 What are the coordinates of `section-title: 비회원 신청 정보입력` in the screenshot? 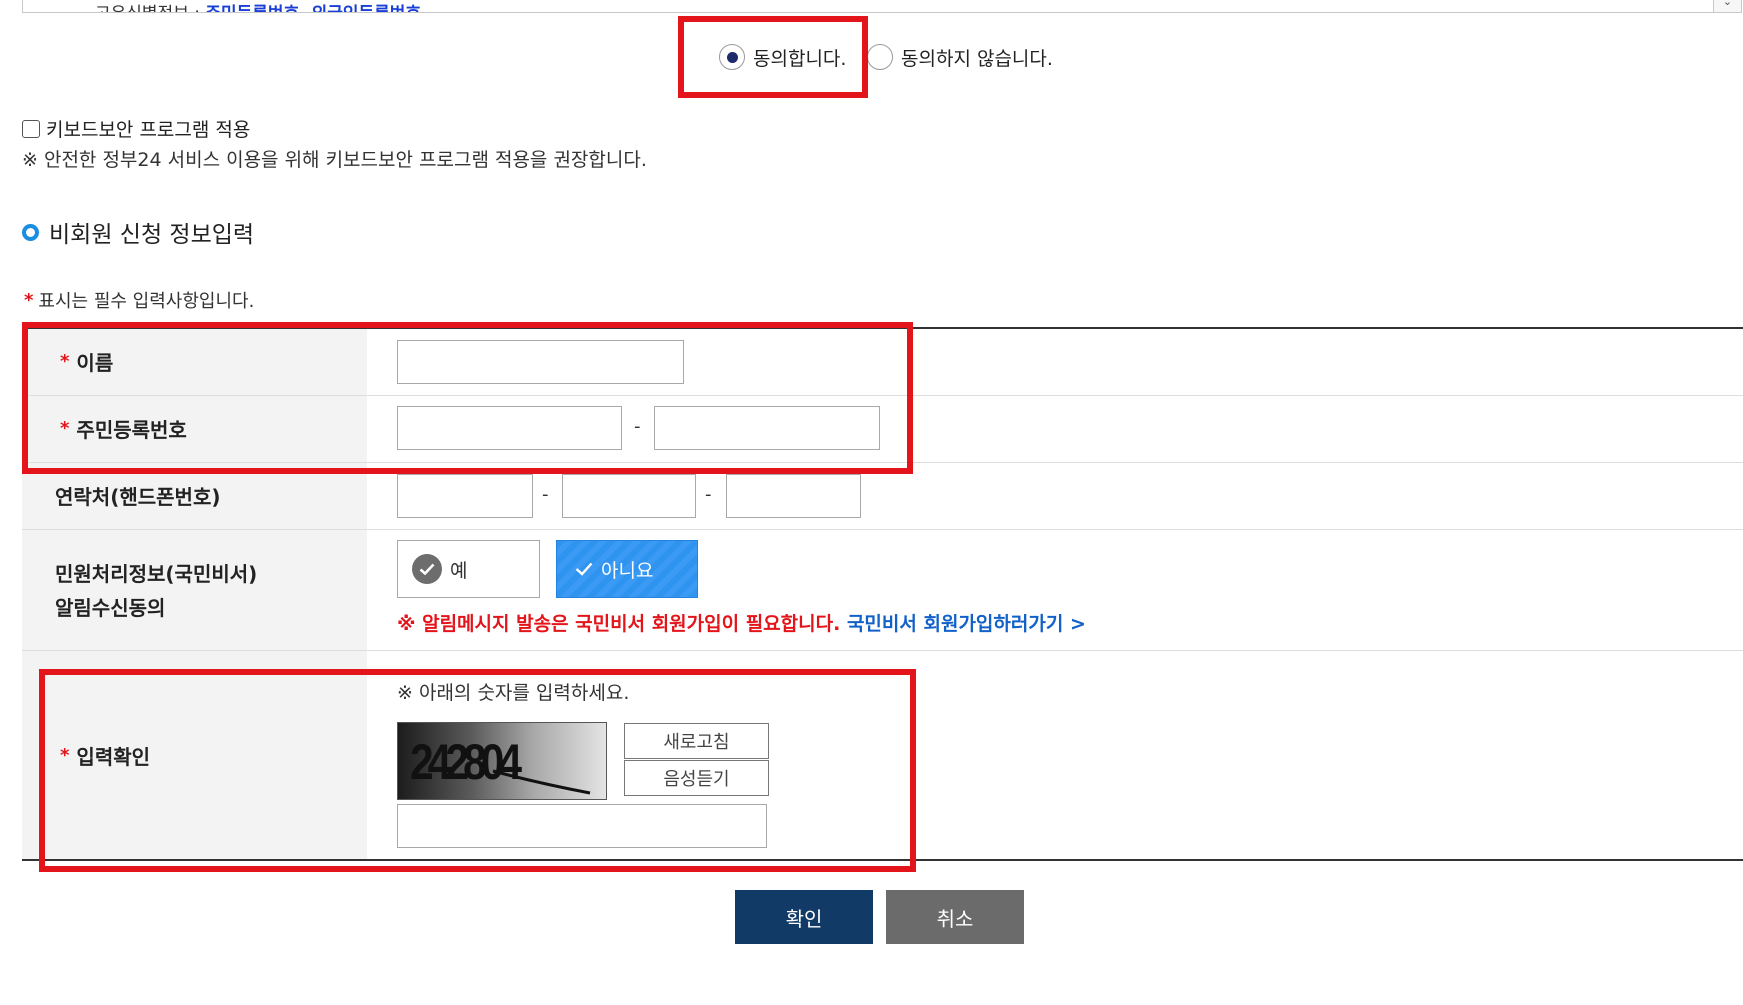 It's located at (138, 232).